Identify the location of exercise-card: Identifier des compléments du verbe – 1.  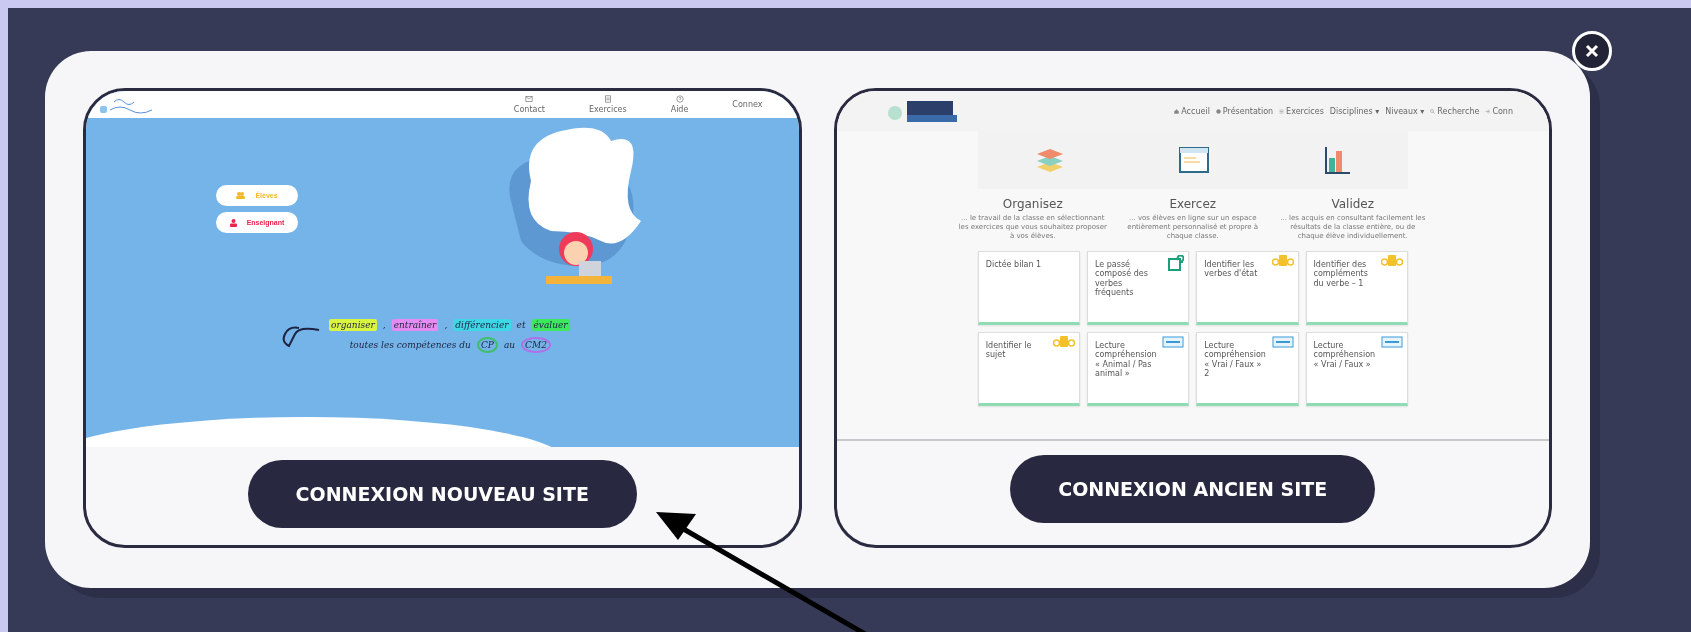
(1356, 288).